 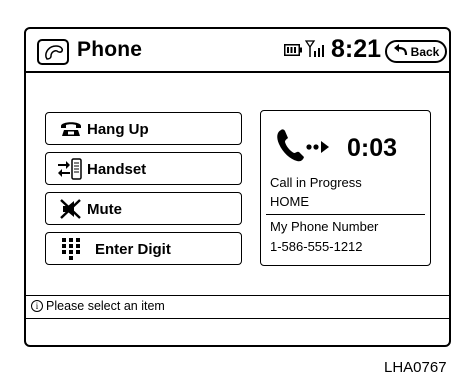 I want to click on figure-caption: LHA0767, so click(x=415, y=367).